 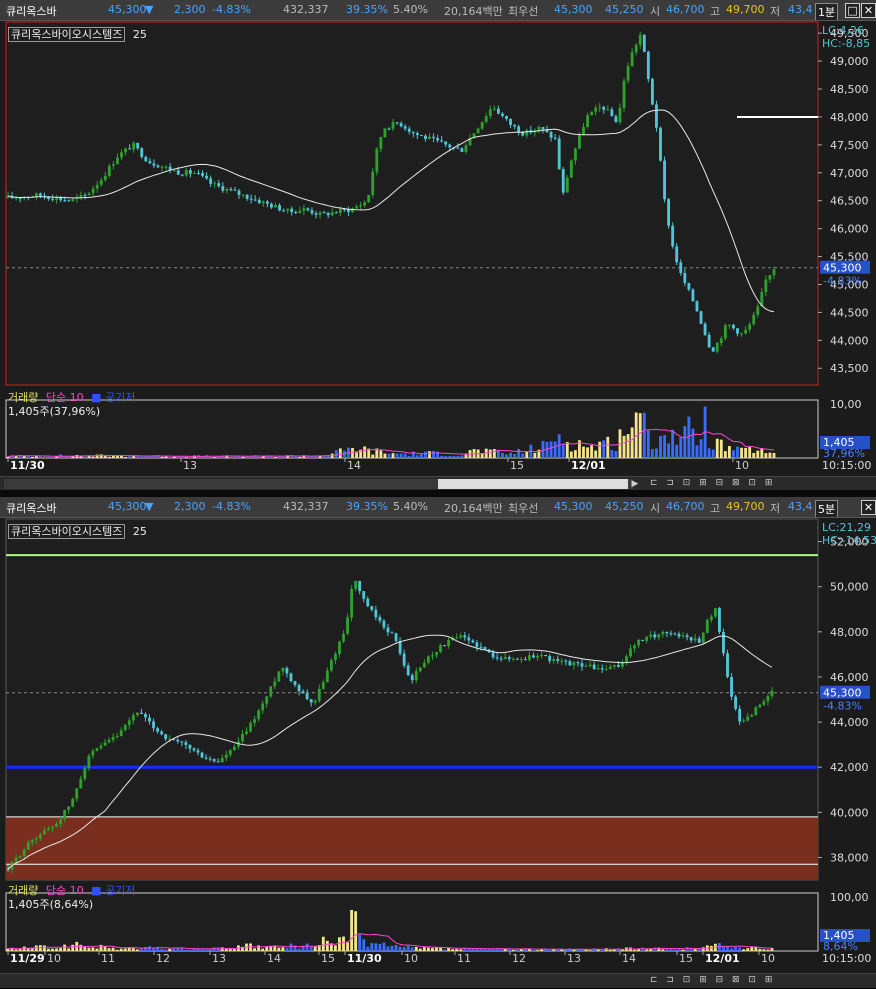 I want to click on scroll-right-icon: ▶, so click(x=635, y=484).